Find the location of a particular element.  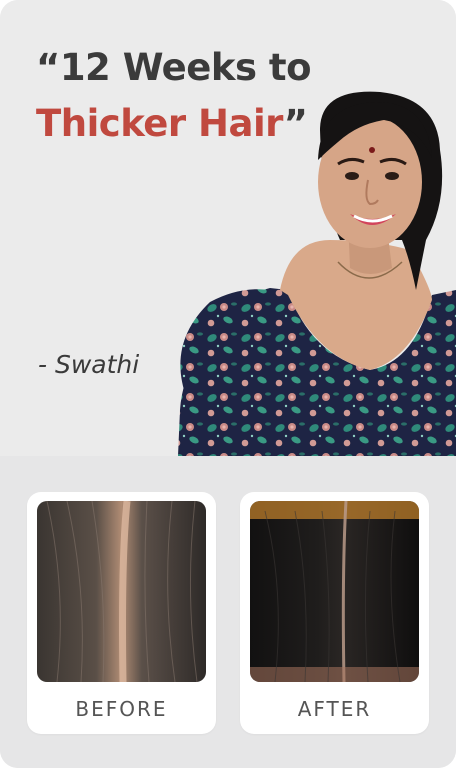

after-label: AFTER is located at coordinates (334, 709).